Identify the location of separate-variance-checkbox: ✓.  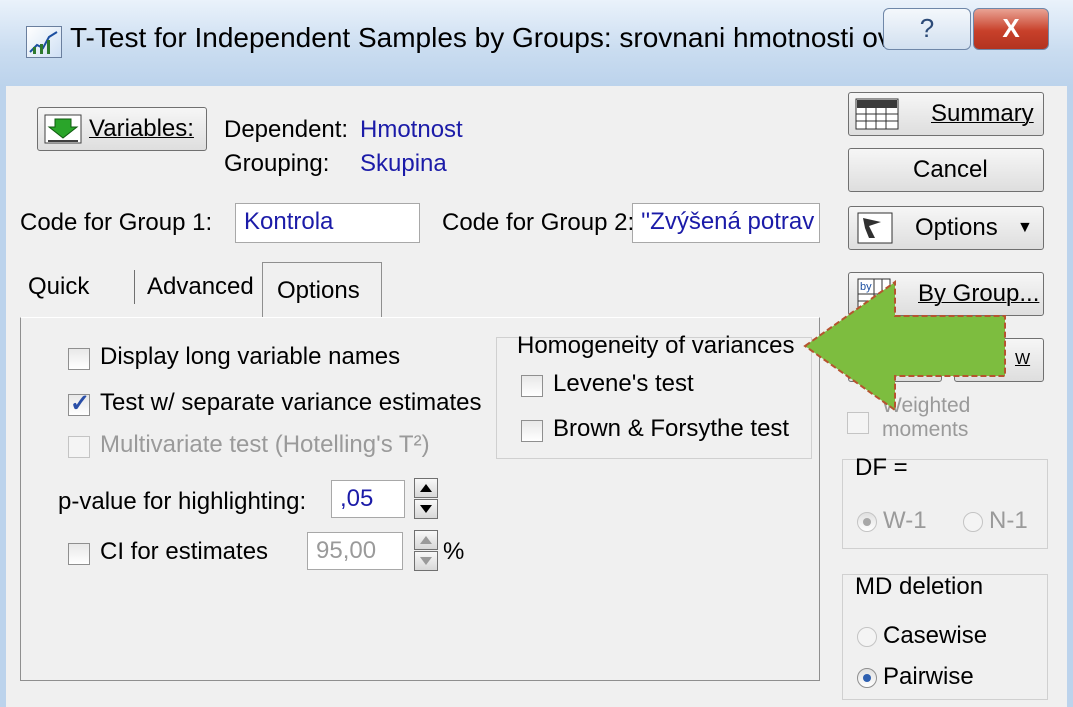
(79, 403).